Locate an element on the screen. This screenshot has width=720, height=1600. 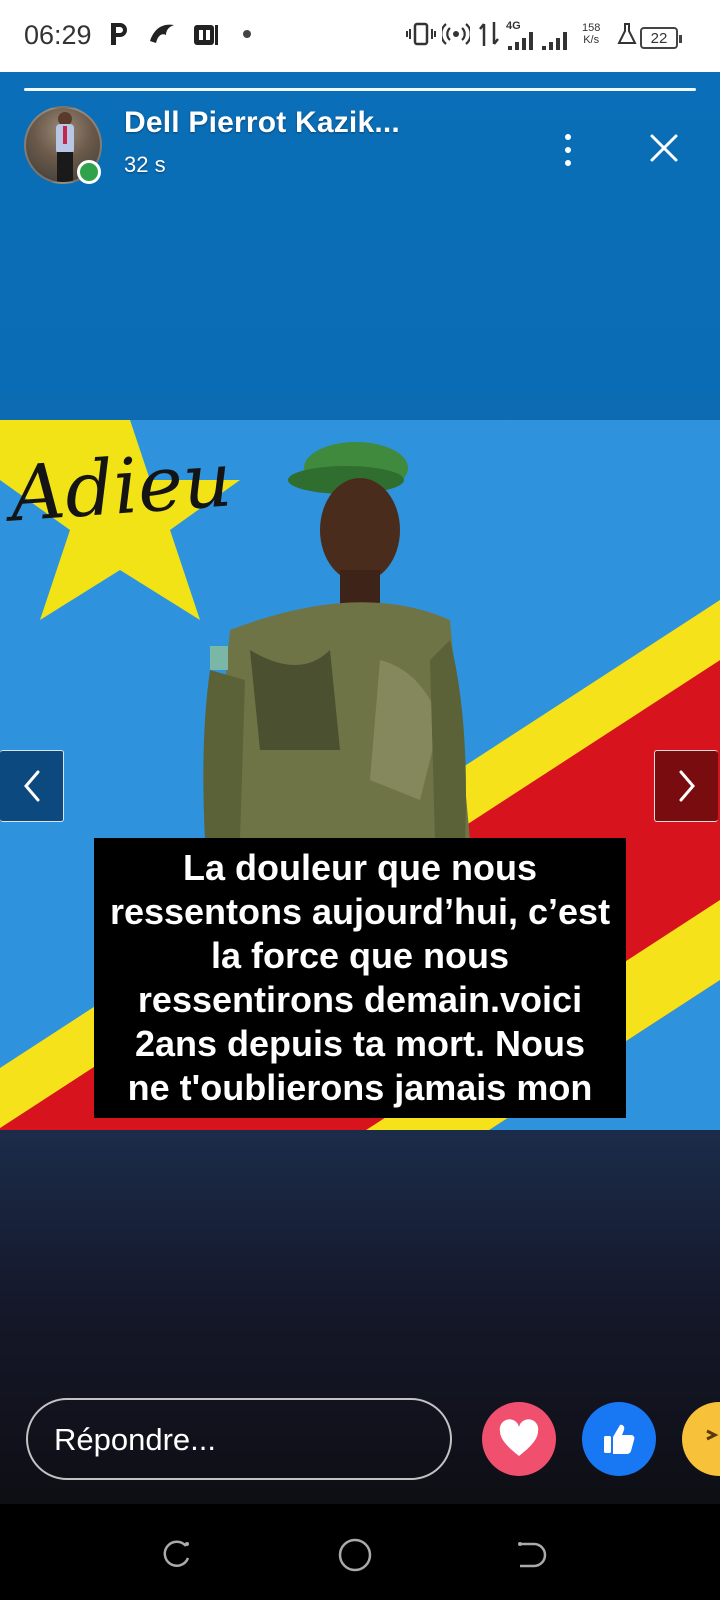
bird-app-icon is located at coordinates (162, 34).